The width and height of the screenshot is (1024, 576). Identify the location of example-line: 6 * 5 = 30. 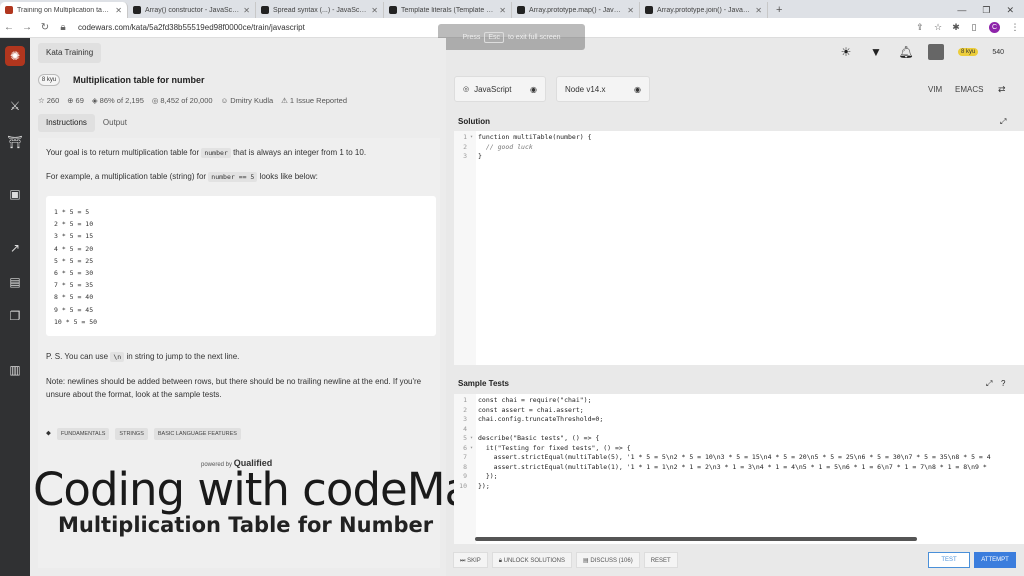
(74, 273).